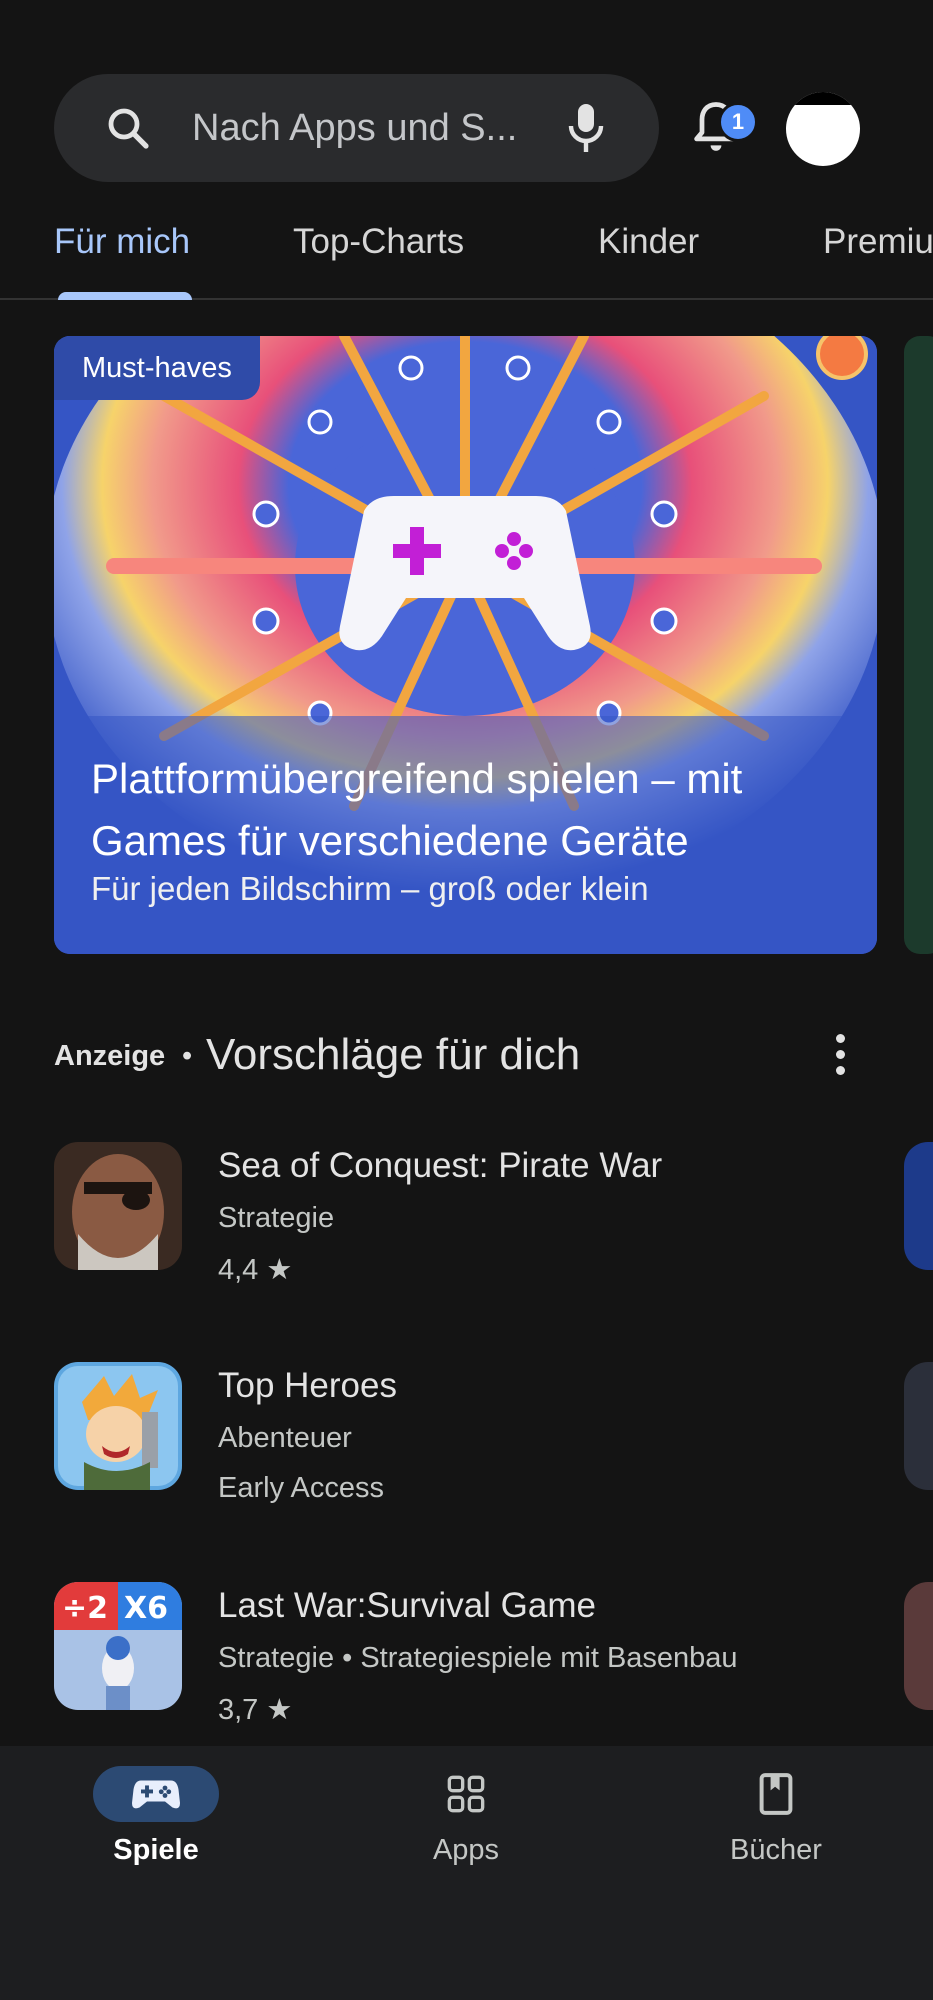  I want to click on app-name: Top Heroes, so click(307, 1385).